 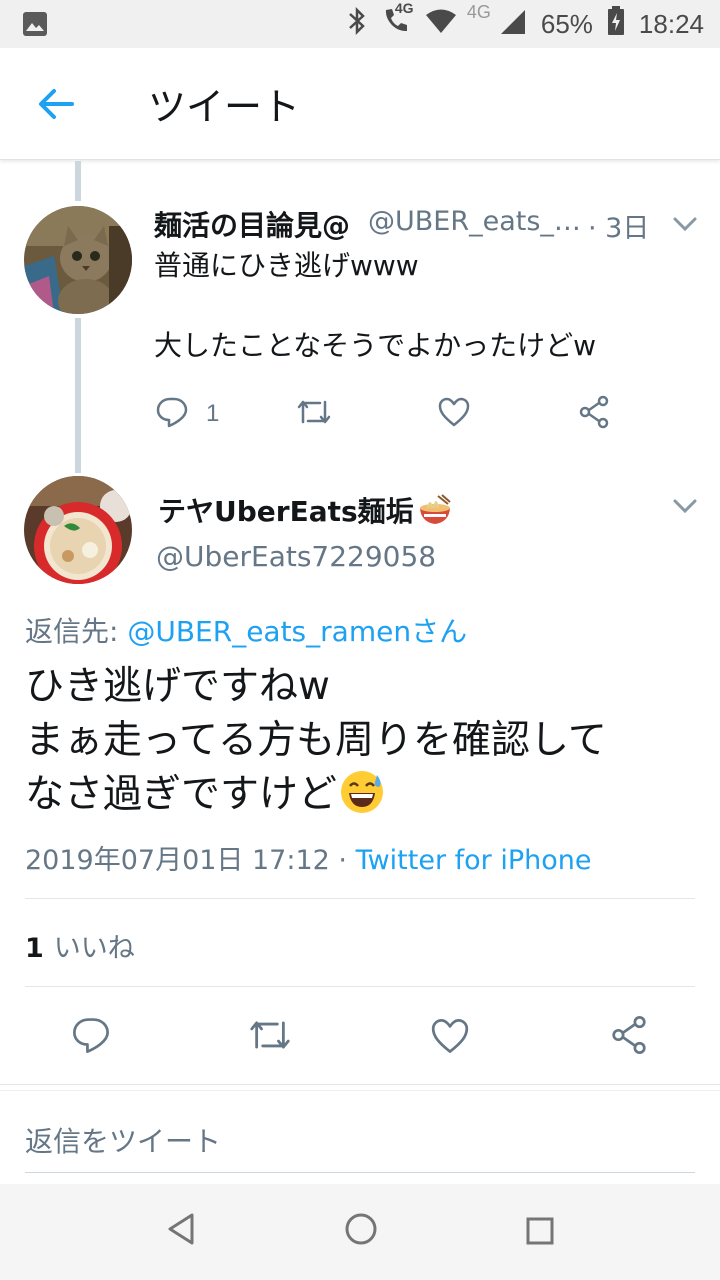 I want to click on divider-middle, so click(x=360, y=986).